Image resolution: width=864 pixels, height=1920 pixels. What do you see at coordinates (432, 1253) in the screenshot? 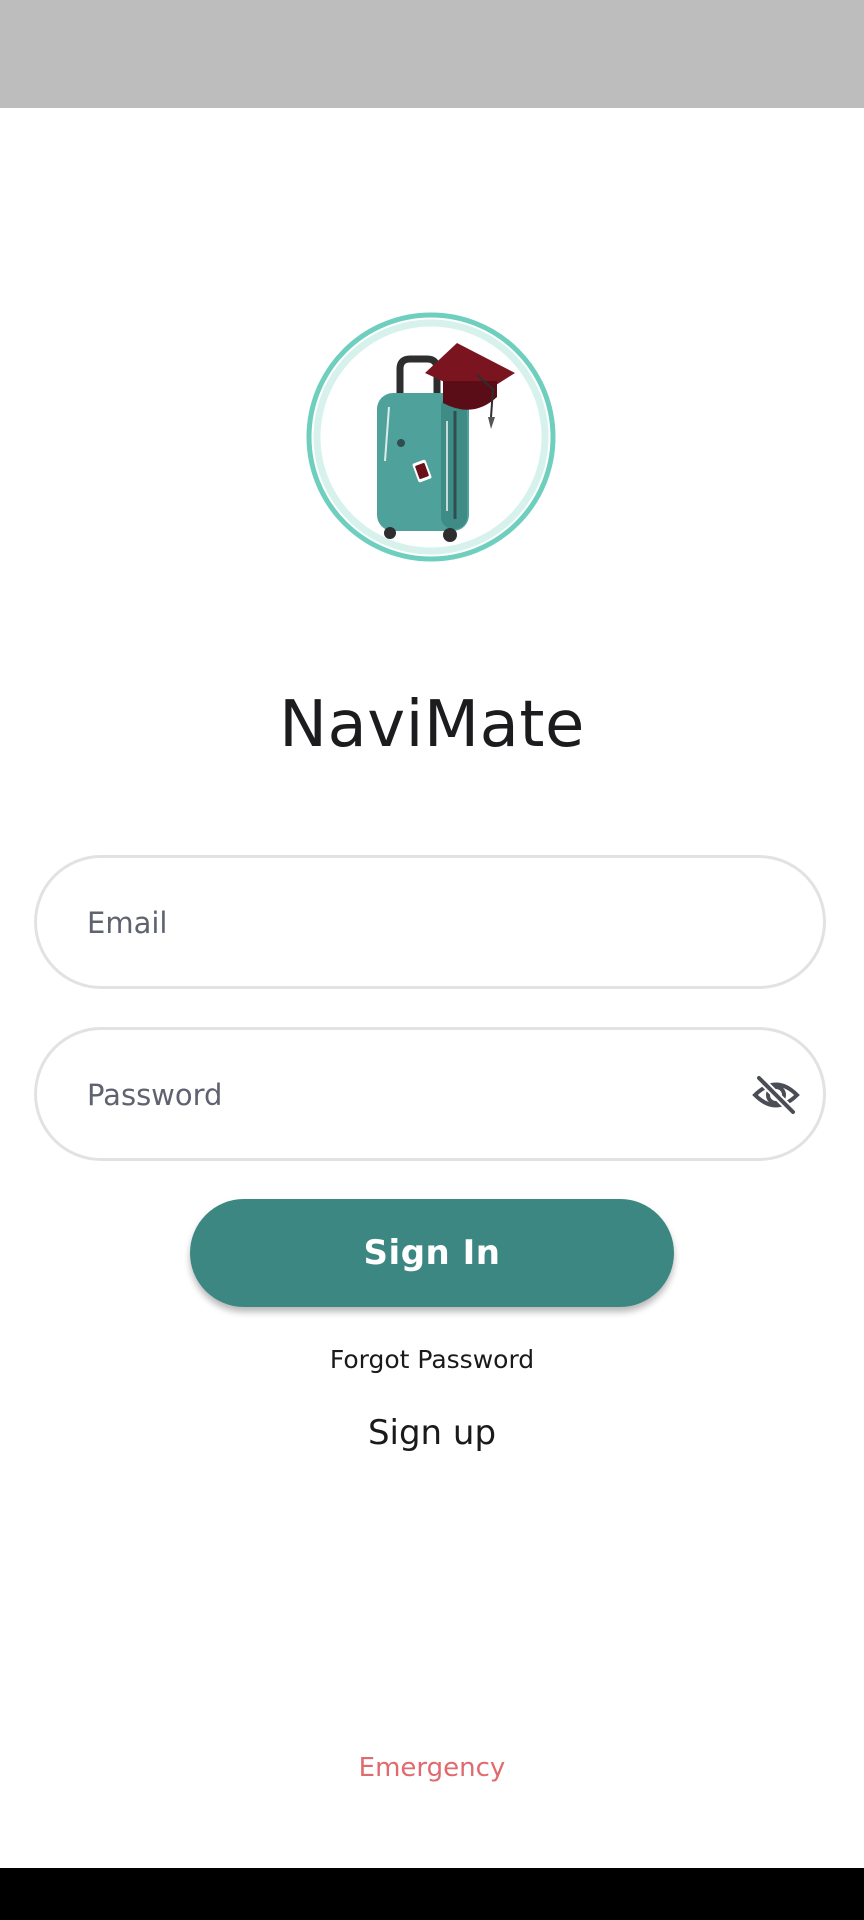
I see `sign-in-button: Sign In` at bounding box center [432, 1253].